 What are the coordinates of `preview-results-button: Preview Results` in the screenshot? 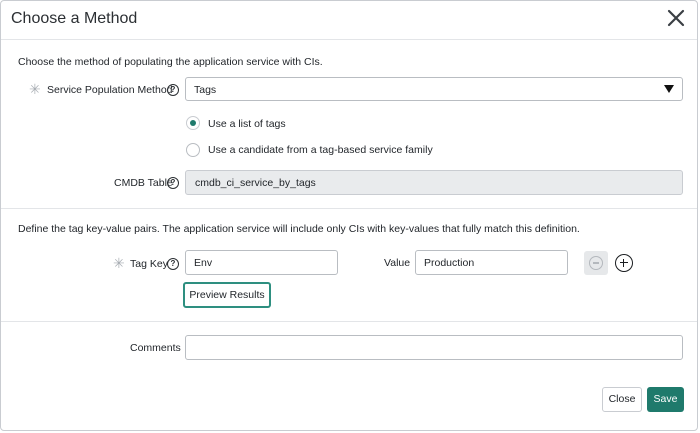 It's located at (227, 295).